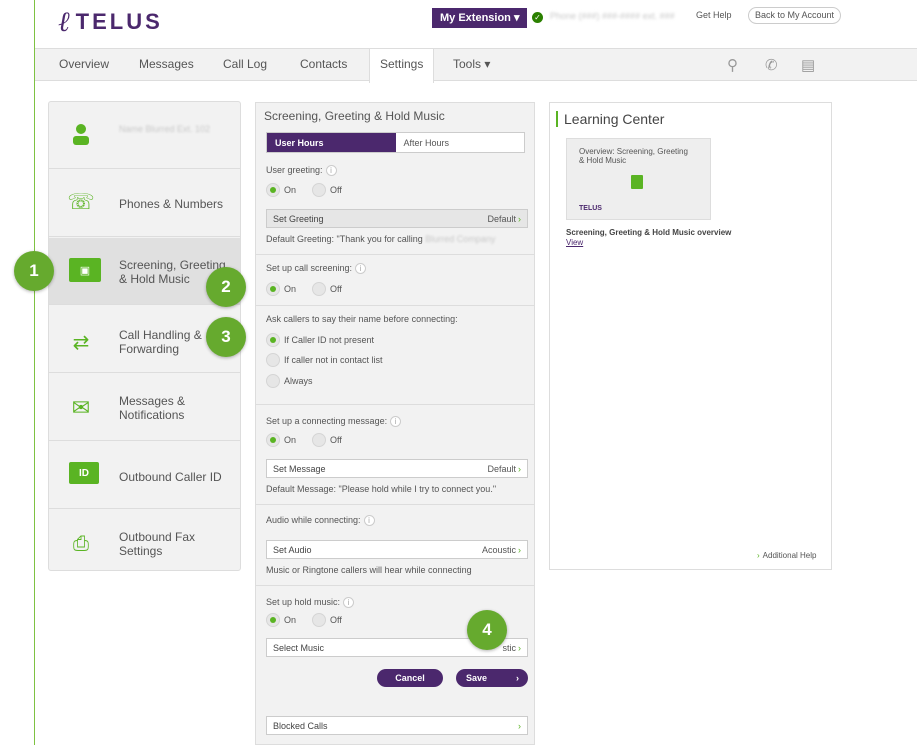 This screenshot has height=745, width=917. Describe the element at coordinates (354, 116) in the screenshot. I see `panel-title: Screening, Greeting & Hold Music` at that location.